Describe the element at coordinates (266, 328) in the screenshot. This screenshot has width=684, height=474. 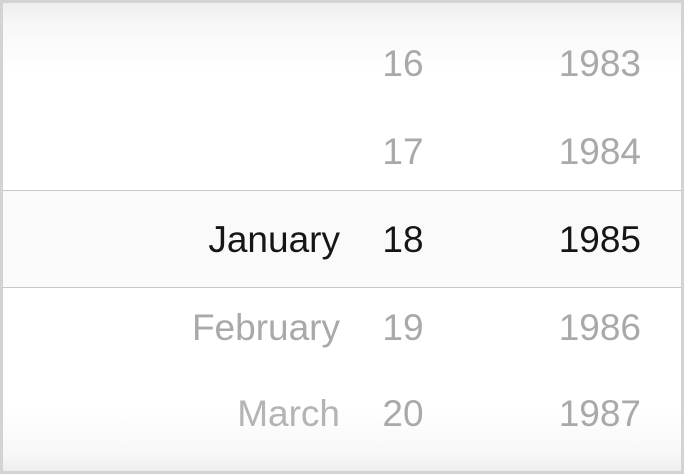
I see `month-option-february: February` at that location.